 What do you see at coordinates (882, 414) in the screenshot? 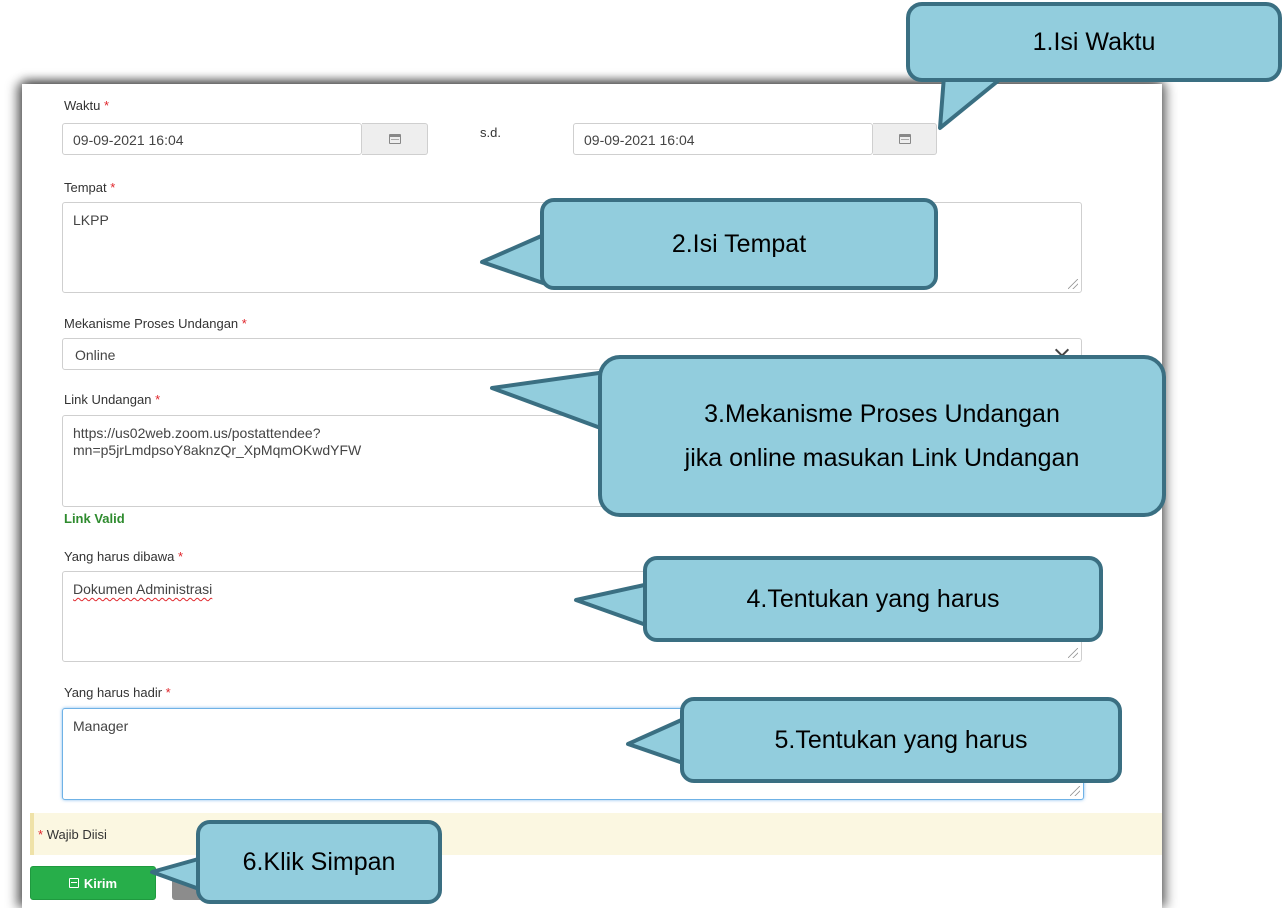
I see `callout-3-line1: 3.Mekanisme Proses Undangan` at bounding box center [882, 414].